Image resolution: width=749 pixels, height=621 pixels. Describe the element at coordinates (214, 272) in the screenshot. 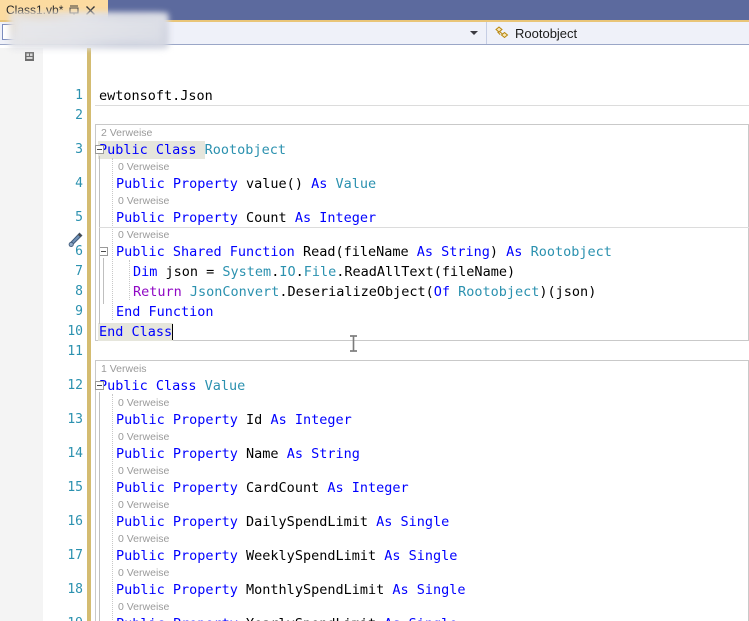

I see `code-token: =` at that location.